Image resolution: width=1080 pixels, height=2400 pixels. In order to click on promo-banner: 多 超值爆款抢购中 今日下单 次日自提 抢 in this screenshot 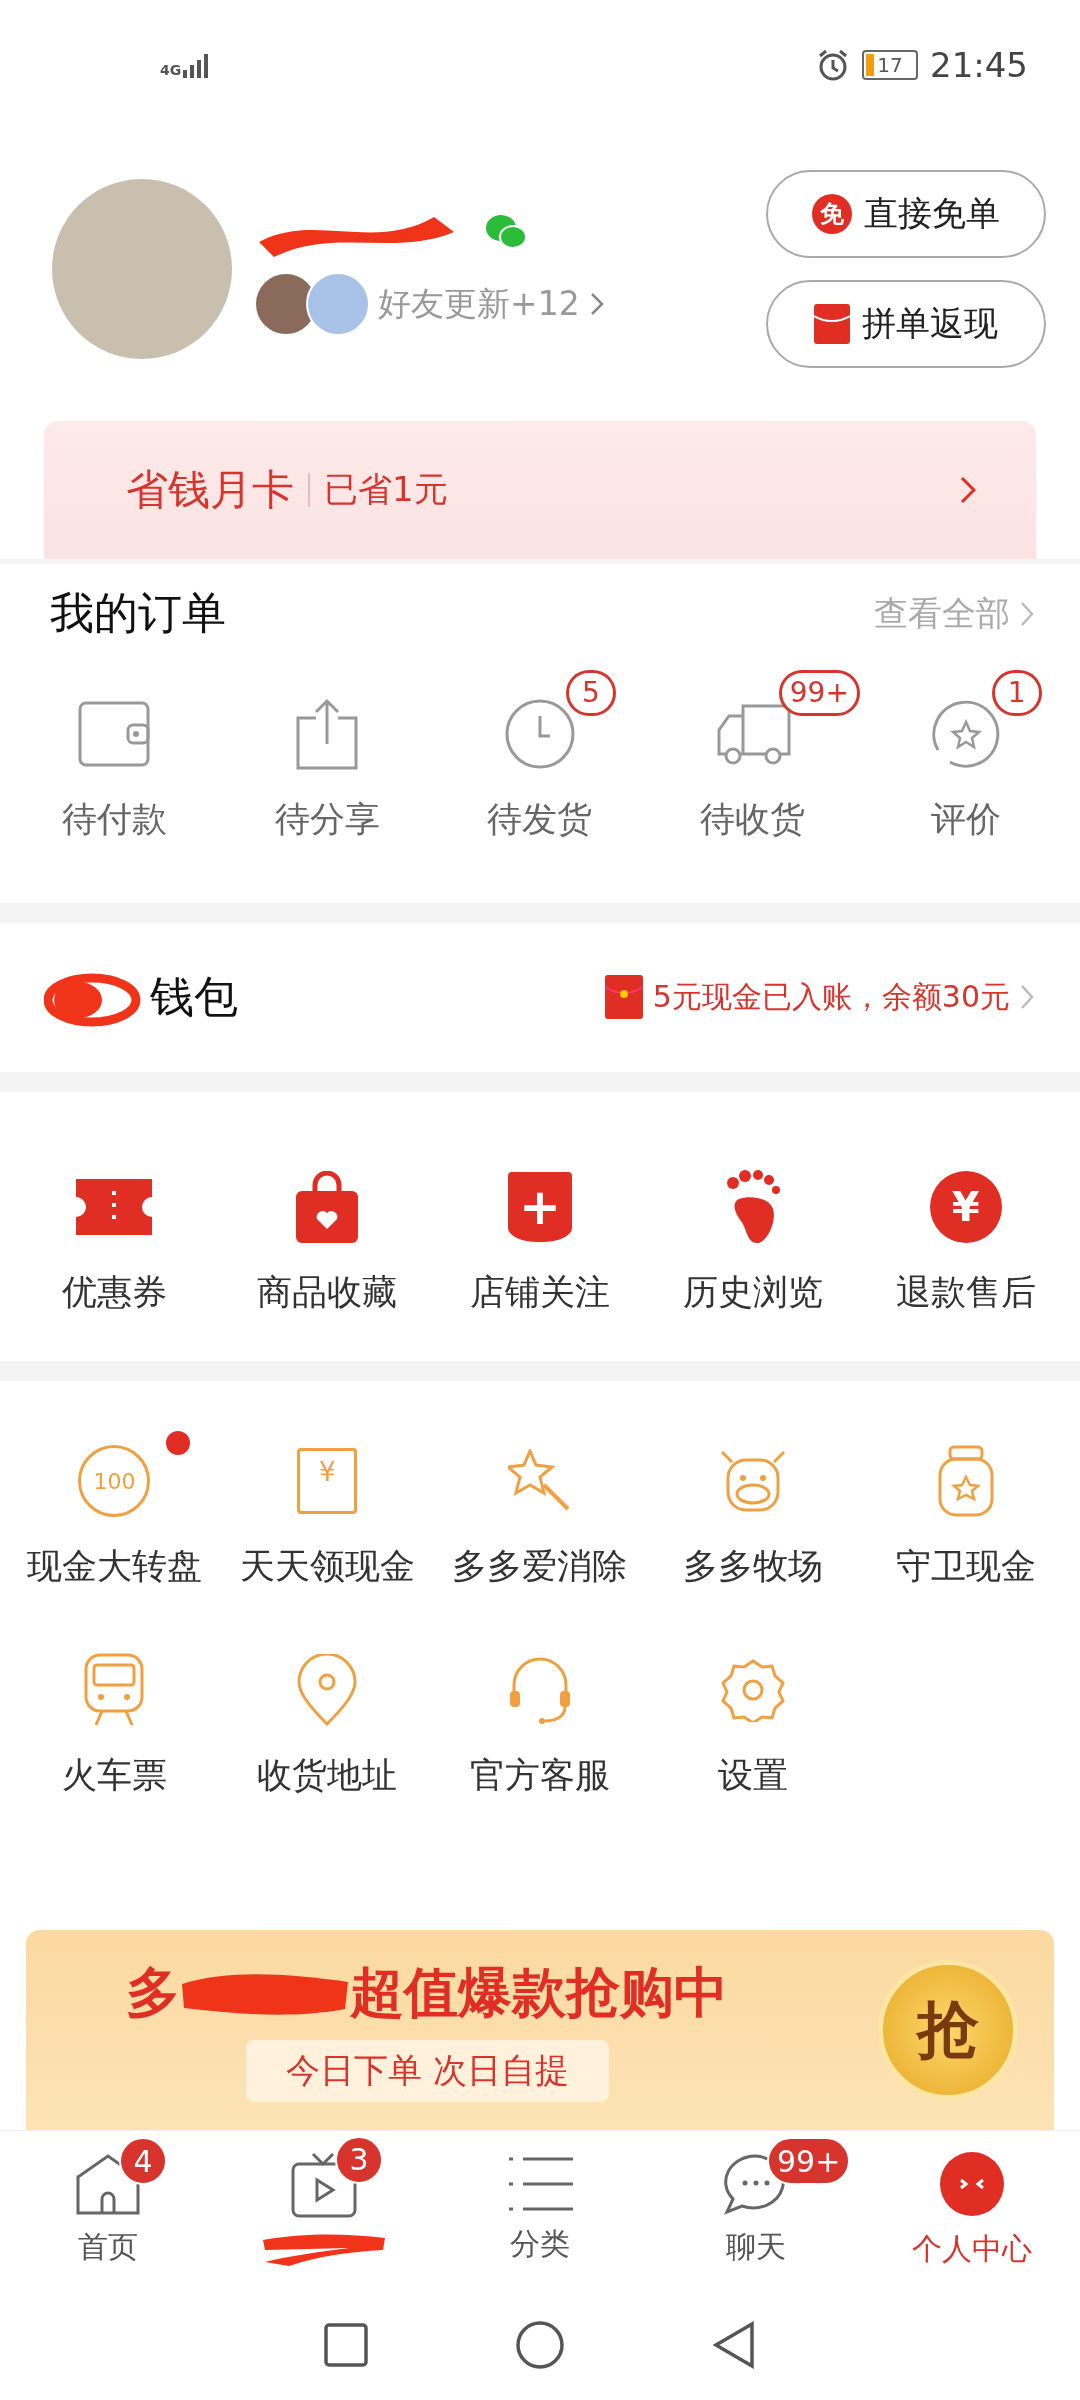, I will do `click(540, 2029)`.